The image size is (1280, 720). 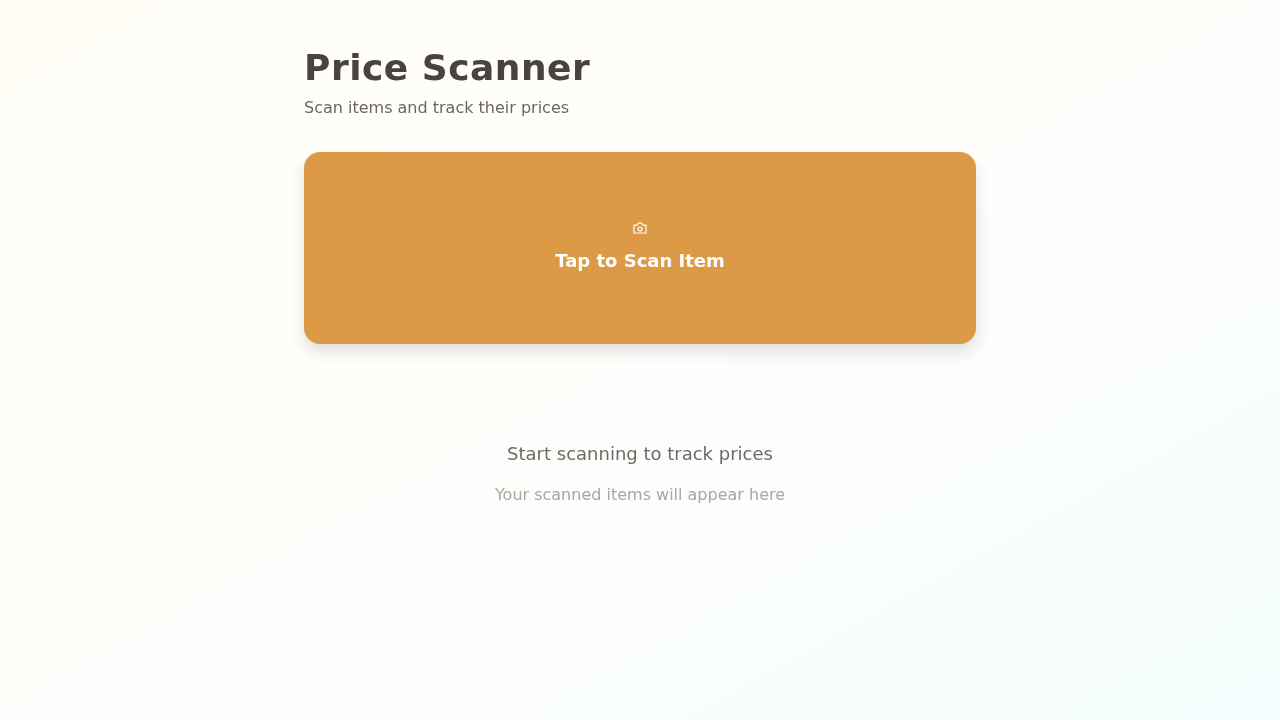 What do you see at coordinates (640, 454) in the screenshot?
I see `empty-state-title: Start scanning to track prices` at bounding box center [640, 454].